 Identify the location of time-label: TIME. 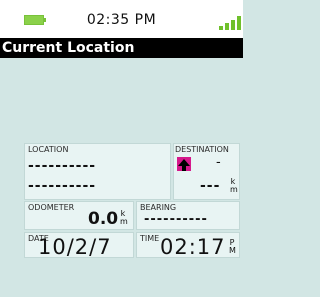
(150, 238).